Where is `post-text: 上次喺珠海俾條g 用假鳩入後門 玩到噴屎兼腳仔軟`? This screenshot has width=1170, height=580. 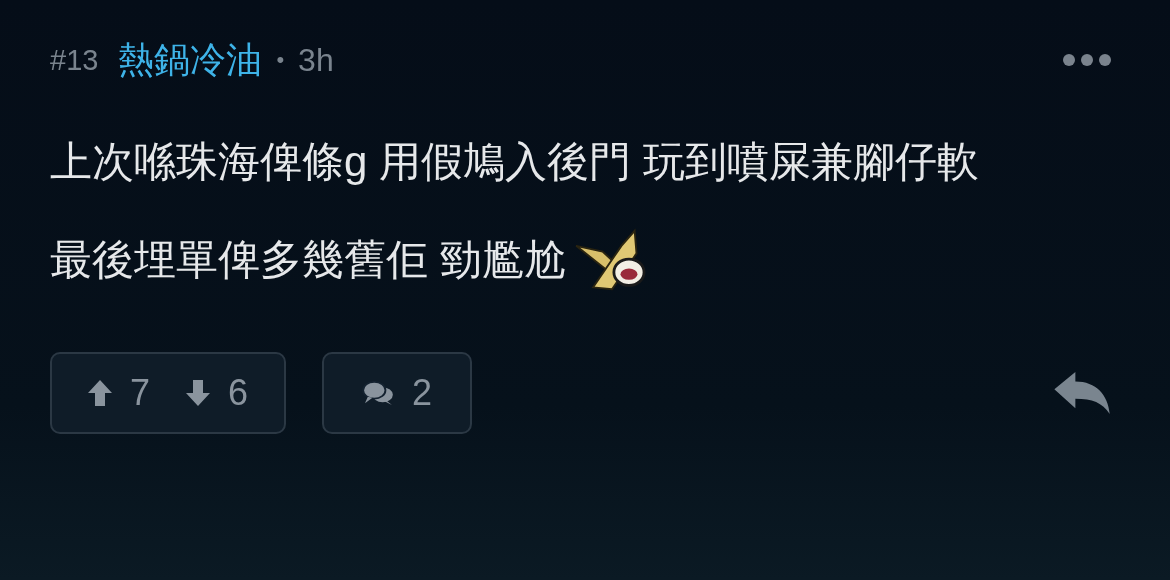
post-text: 上次喺珠海俾條g 用假鳩入後門 玩到噴屎兼腳仔軟 is located at coordinates (514, 162).